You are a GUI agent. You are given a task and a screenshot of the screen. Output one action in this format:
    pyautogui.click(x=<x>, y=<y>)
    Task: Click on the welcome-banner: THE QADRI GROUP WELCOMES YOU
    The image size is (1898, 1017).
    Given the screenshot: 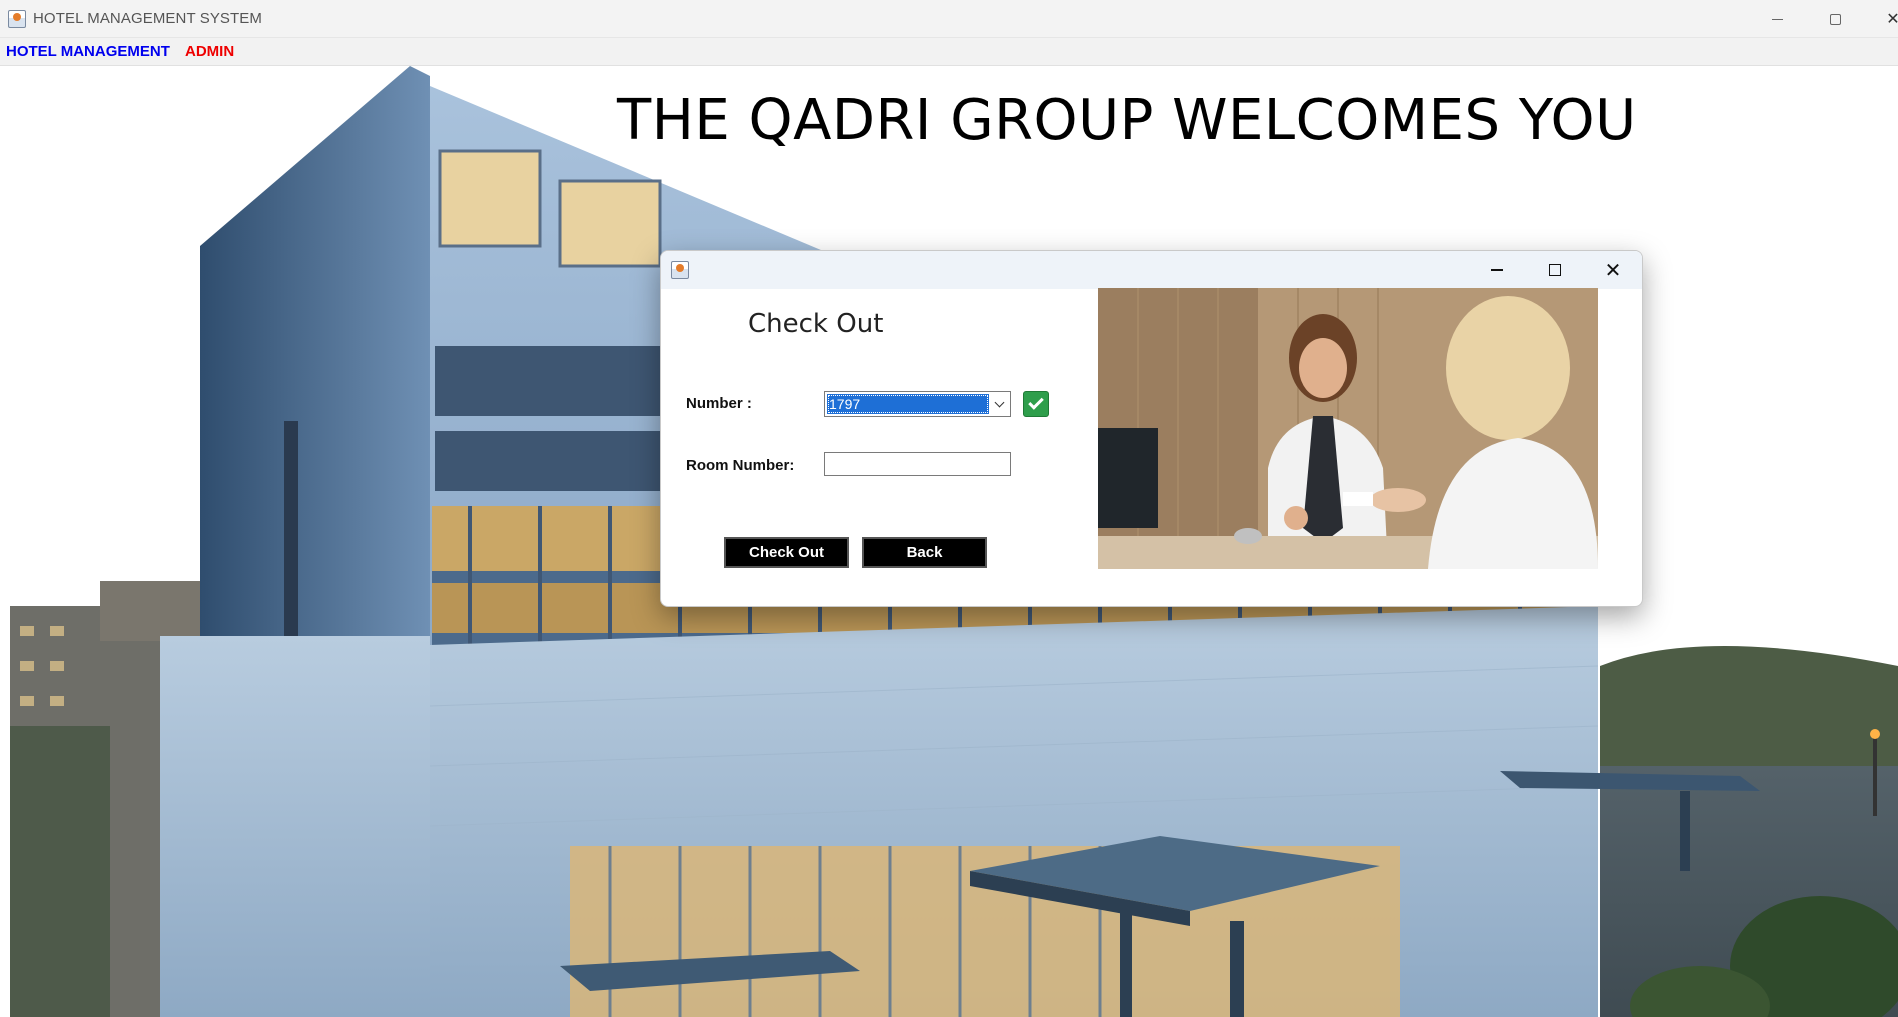 What is the action you would take?
    pyautogui.click(x=1127, y=120)
    